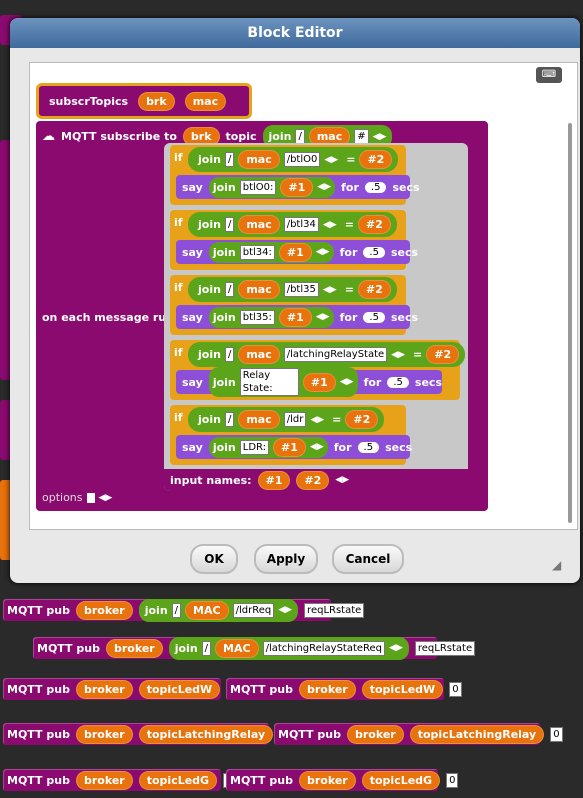 The width and height of the screenshot is (583, 798). Describe the element at coordinates (268, 447) in the screenshot. I see `message-join: join LDR: #1 ◀▶` at that location.